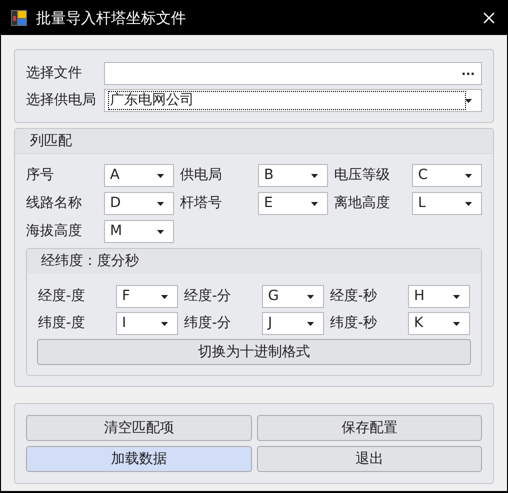 This screenshot has height=493, width=508. I want to click on dropdown: L, so click(447, 203).